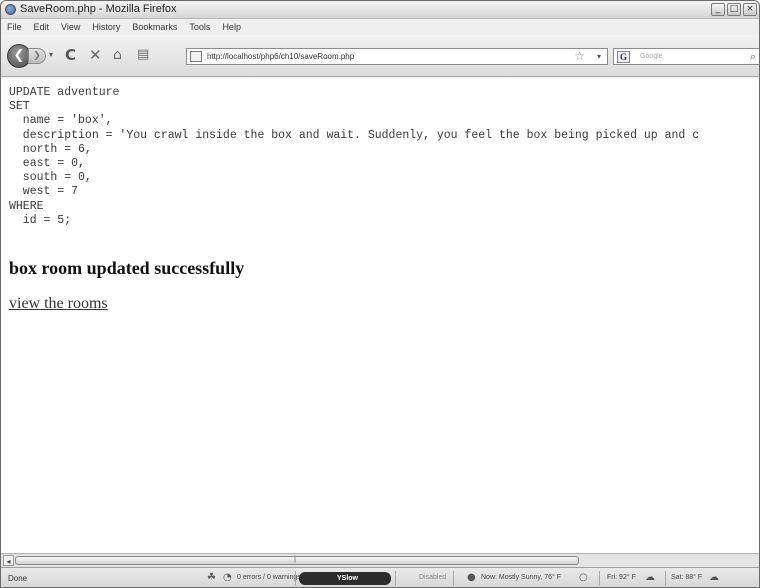  Describe the element at coordinates (348, 578) in the screenshot. I see `yslow-label: YSlow` at that location.